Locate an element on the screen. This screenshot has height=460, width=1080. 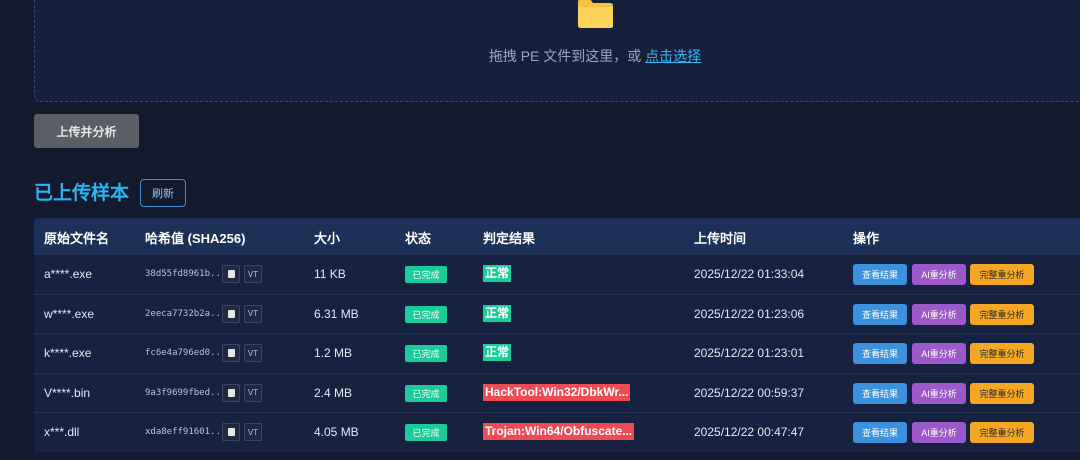
file-size: 6.31 MB is located at coordinates (336, 313).